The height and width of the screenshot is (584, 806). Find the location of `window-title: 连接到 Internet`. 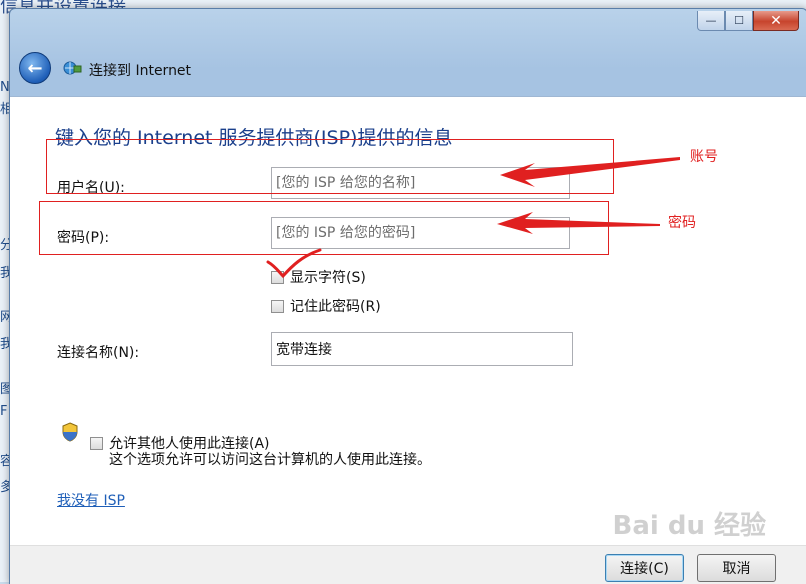

window-title: 连接到 Internet is located at coordinates (140, 71).